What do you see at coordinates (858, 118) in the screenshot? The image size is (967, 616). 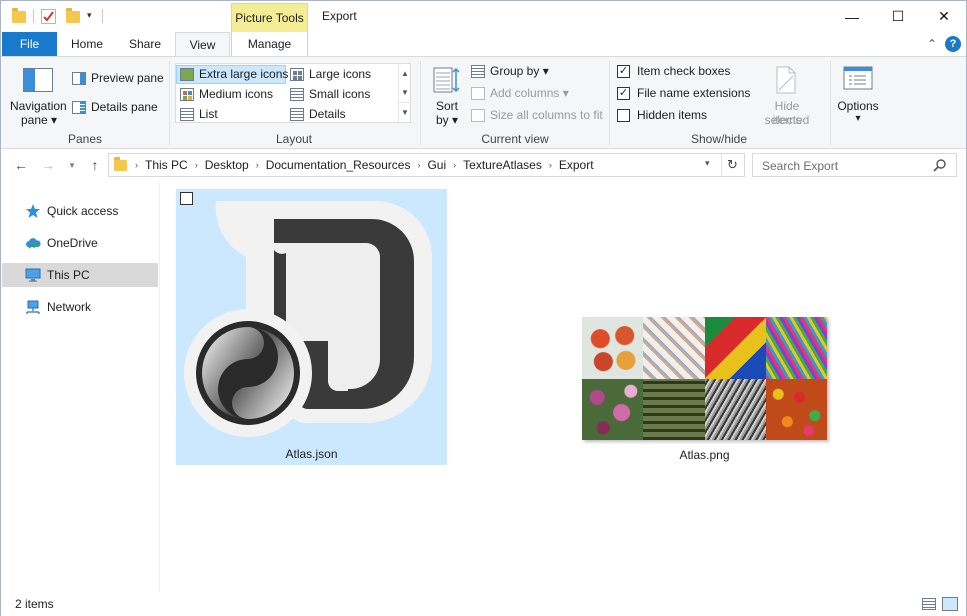 I see `options-arrow-icon: ▾` at bounding box center [858, 118].